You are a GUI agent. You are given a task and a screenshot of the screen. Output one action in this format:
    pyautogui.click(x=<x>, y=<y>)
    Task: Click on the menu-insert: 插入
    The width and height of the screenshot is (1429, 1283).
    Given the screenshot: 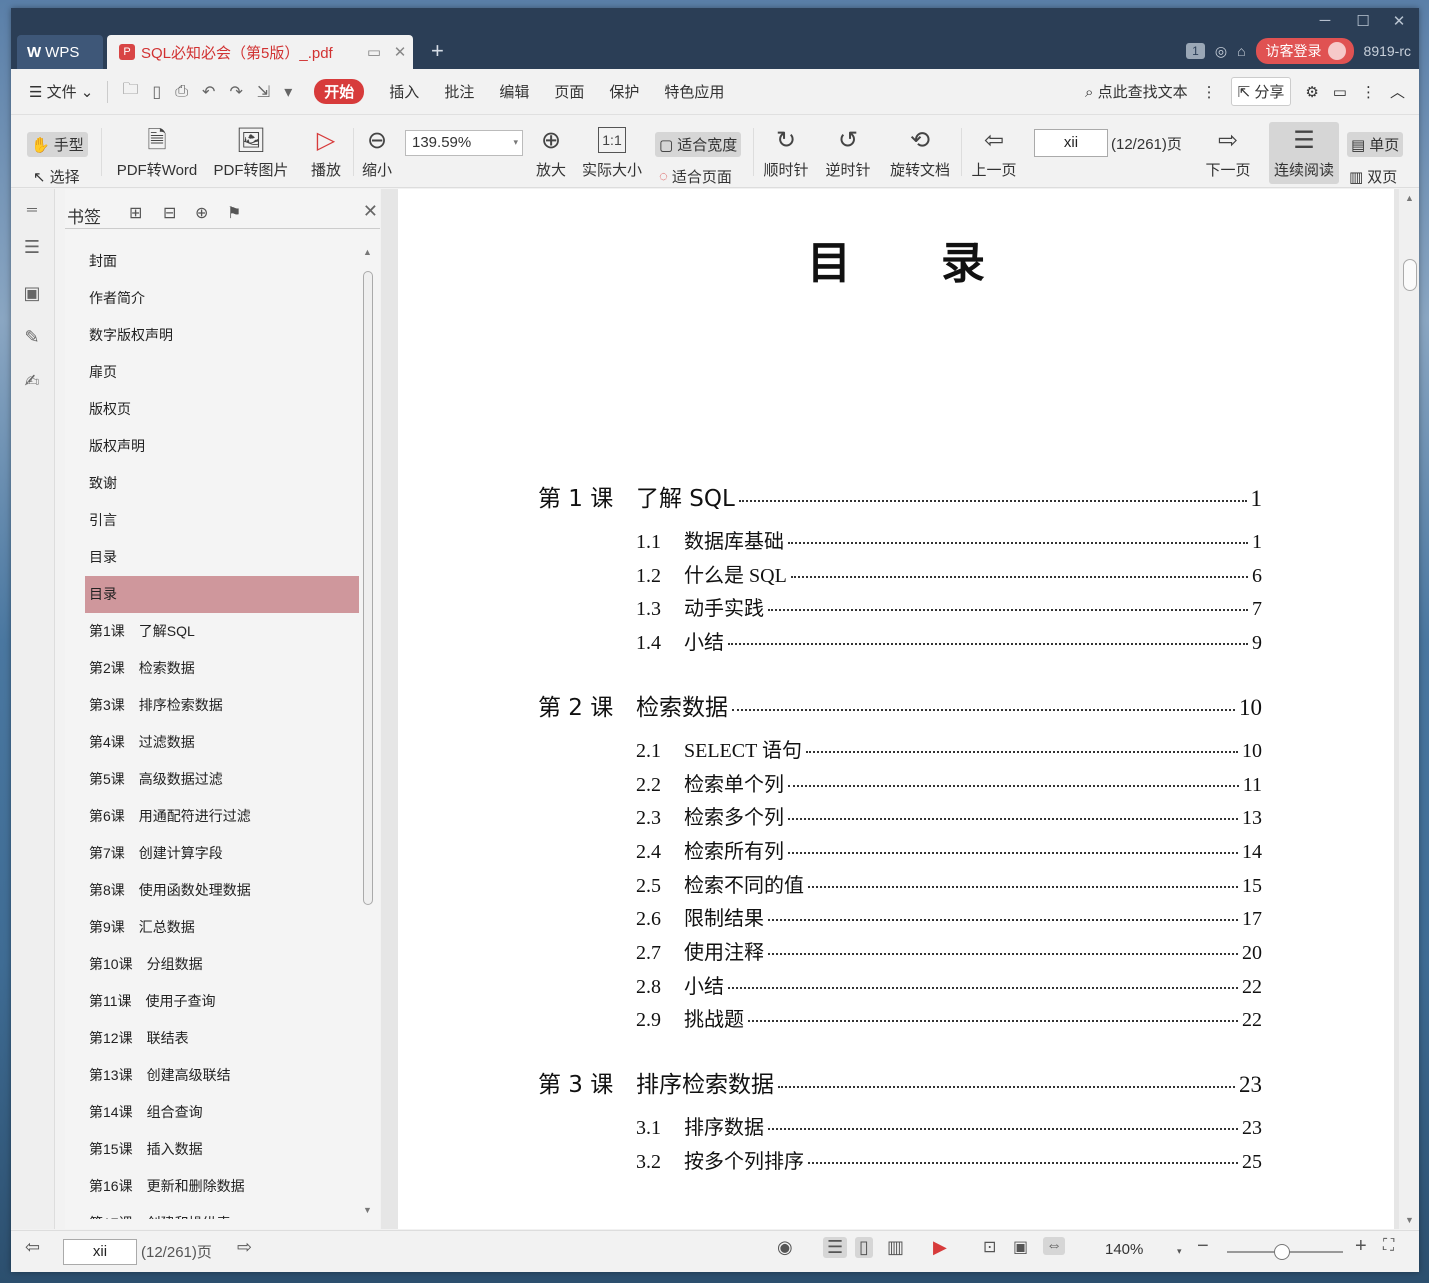 What is the action you would take?
    pyautogui.click(x=404, y=91)
    